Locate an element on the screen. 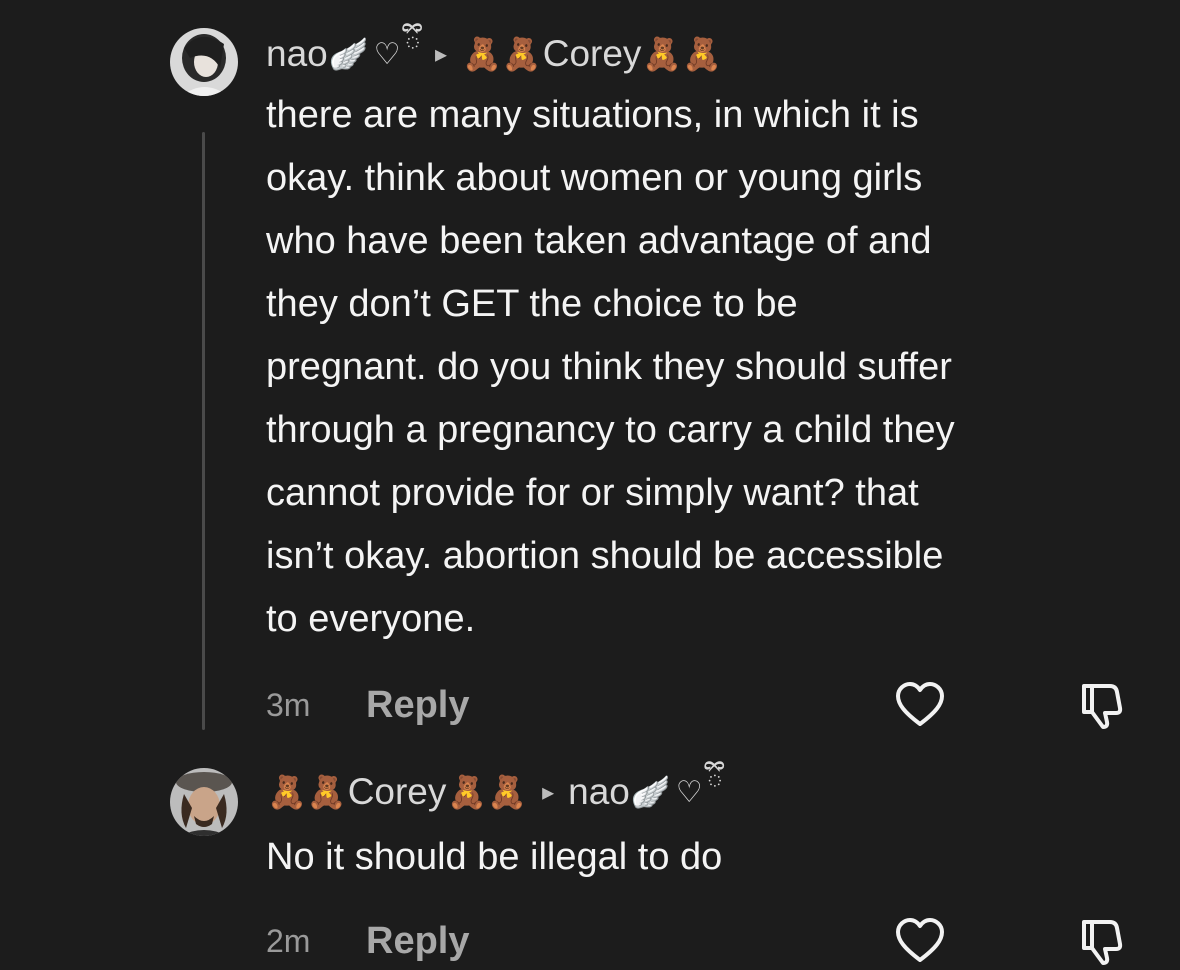 The width and height of the screenshot is (1180, 970). author-name: nao is located at coordinates (297, 54).